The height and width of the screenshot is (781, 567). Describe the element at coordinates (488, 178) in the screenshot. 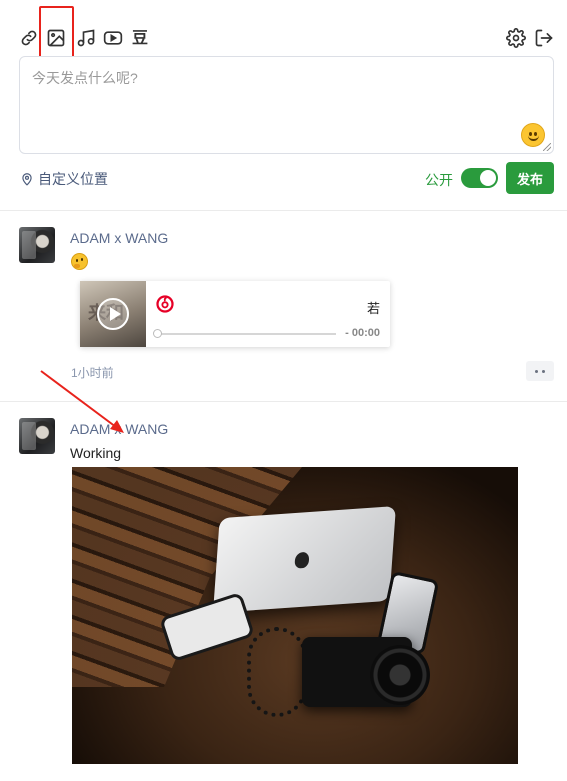

I see `toggle-knob` at that location.